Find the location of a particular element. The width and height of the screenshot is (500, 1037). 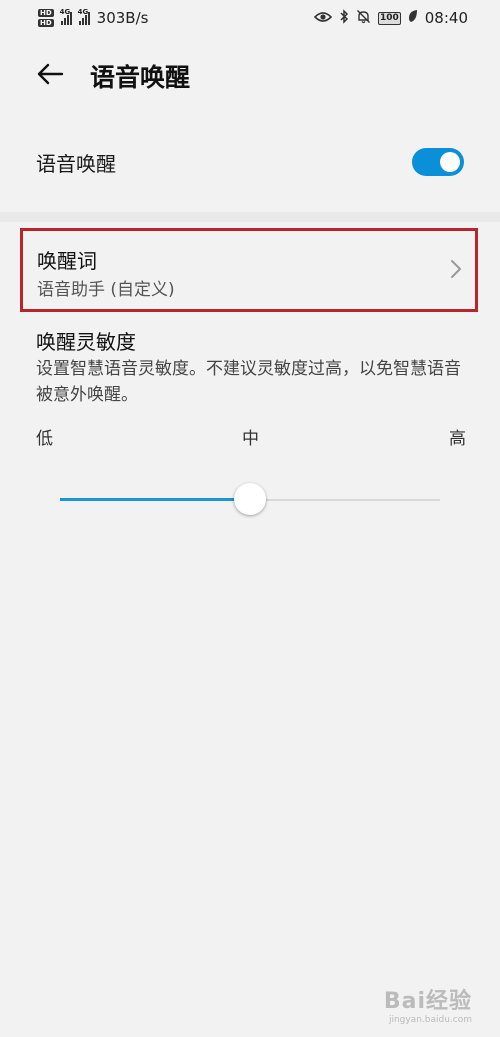

battery-icon: 100 is located at coordinates (389, 18).